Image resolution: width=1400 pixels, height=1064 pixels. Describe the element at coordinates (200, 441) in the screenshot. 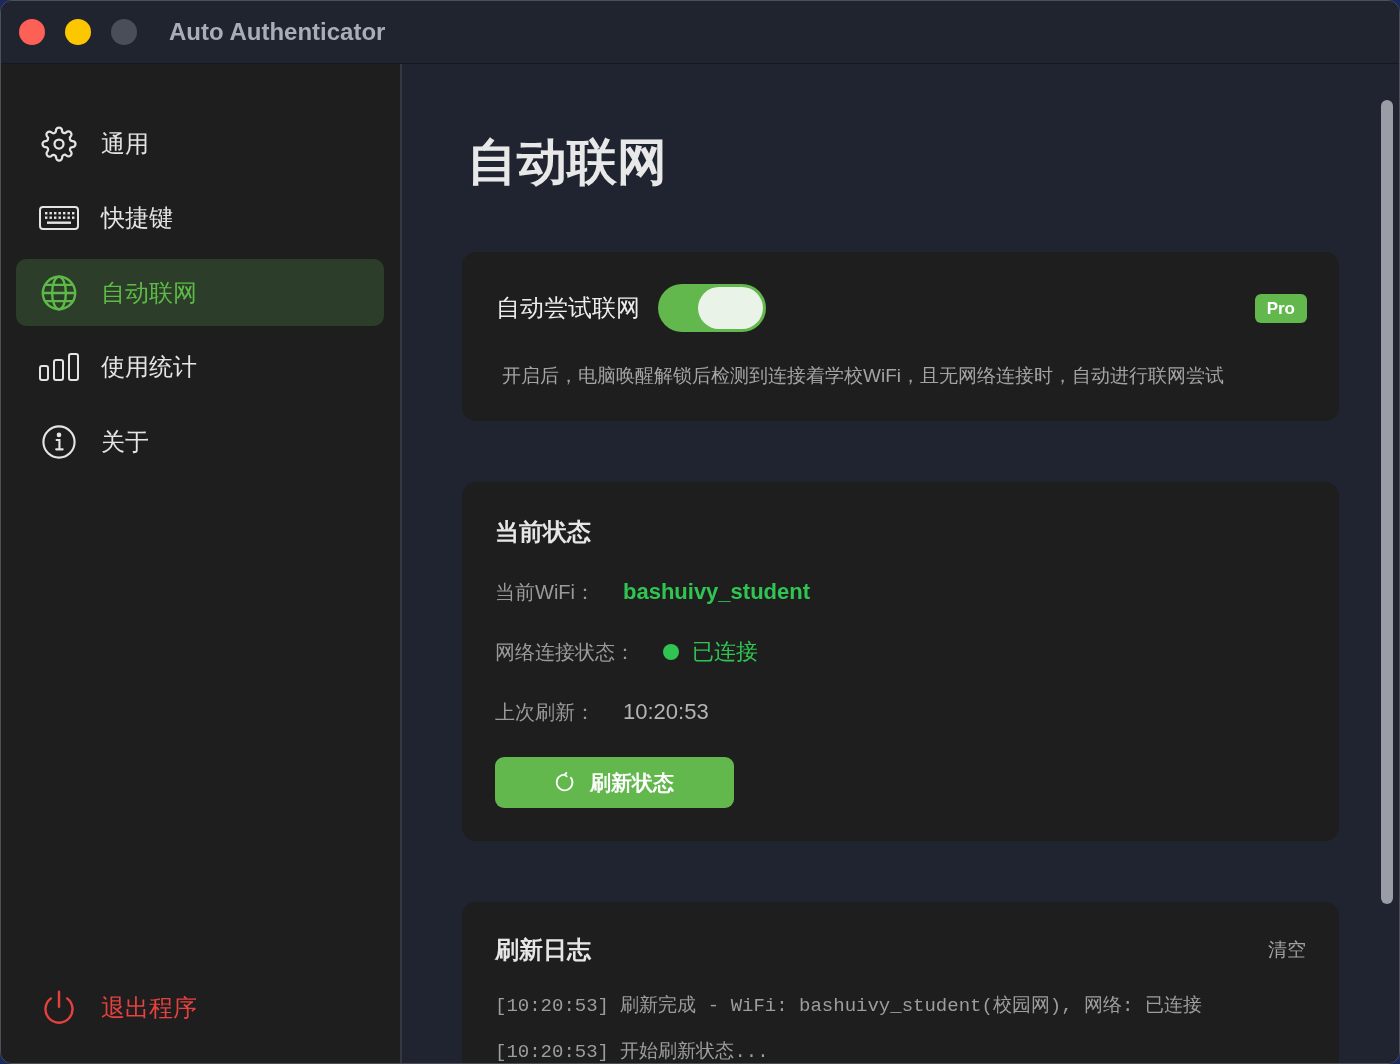

I see `sidebar-item: 关于` at that location.